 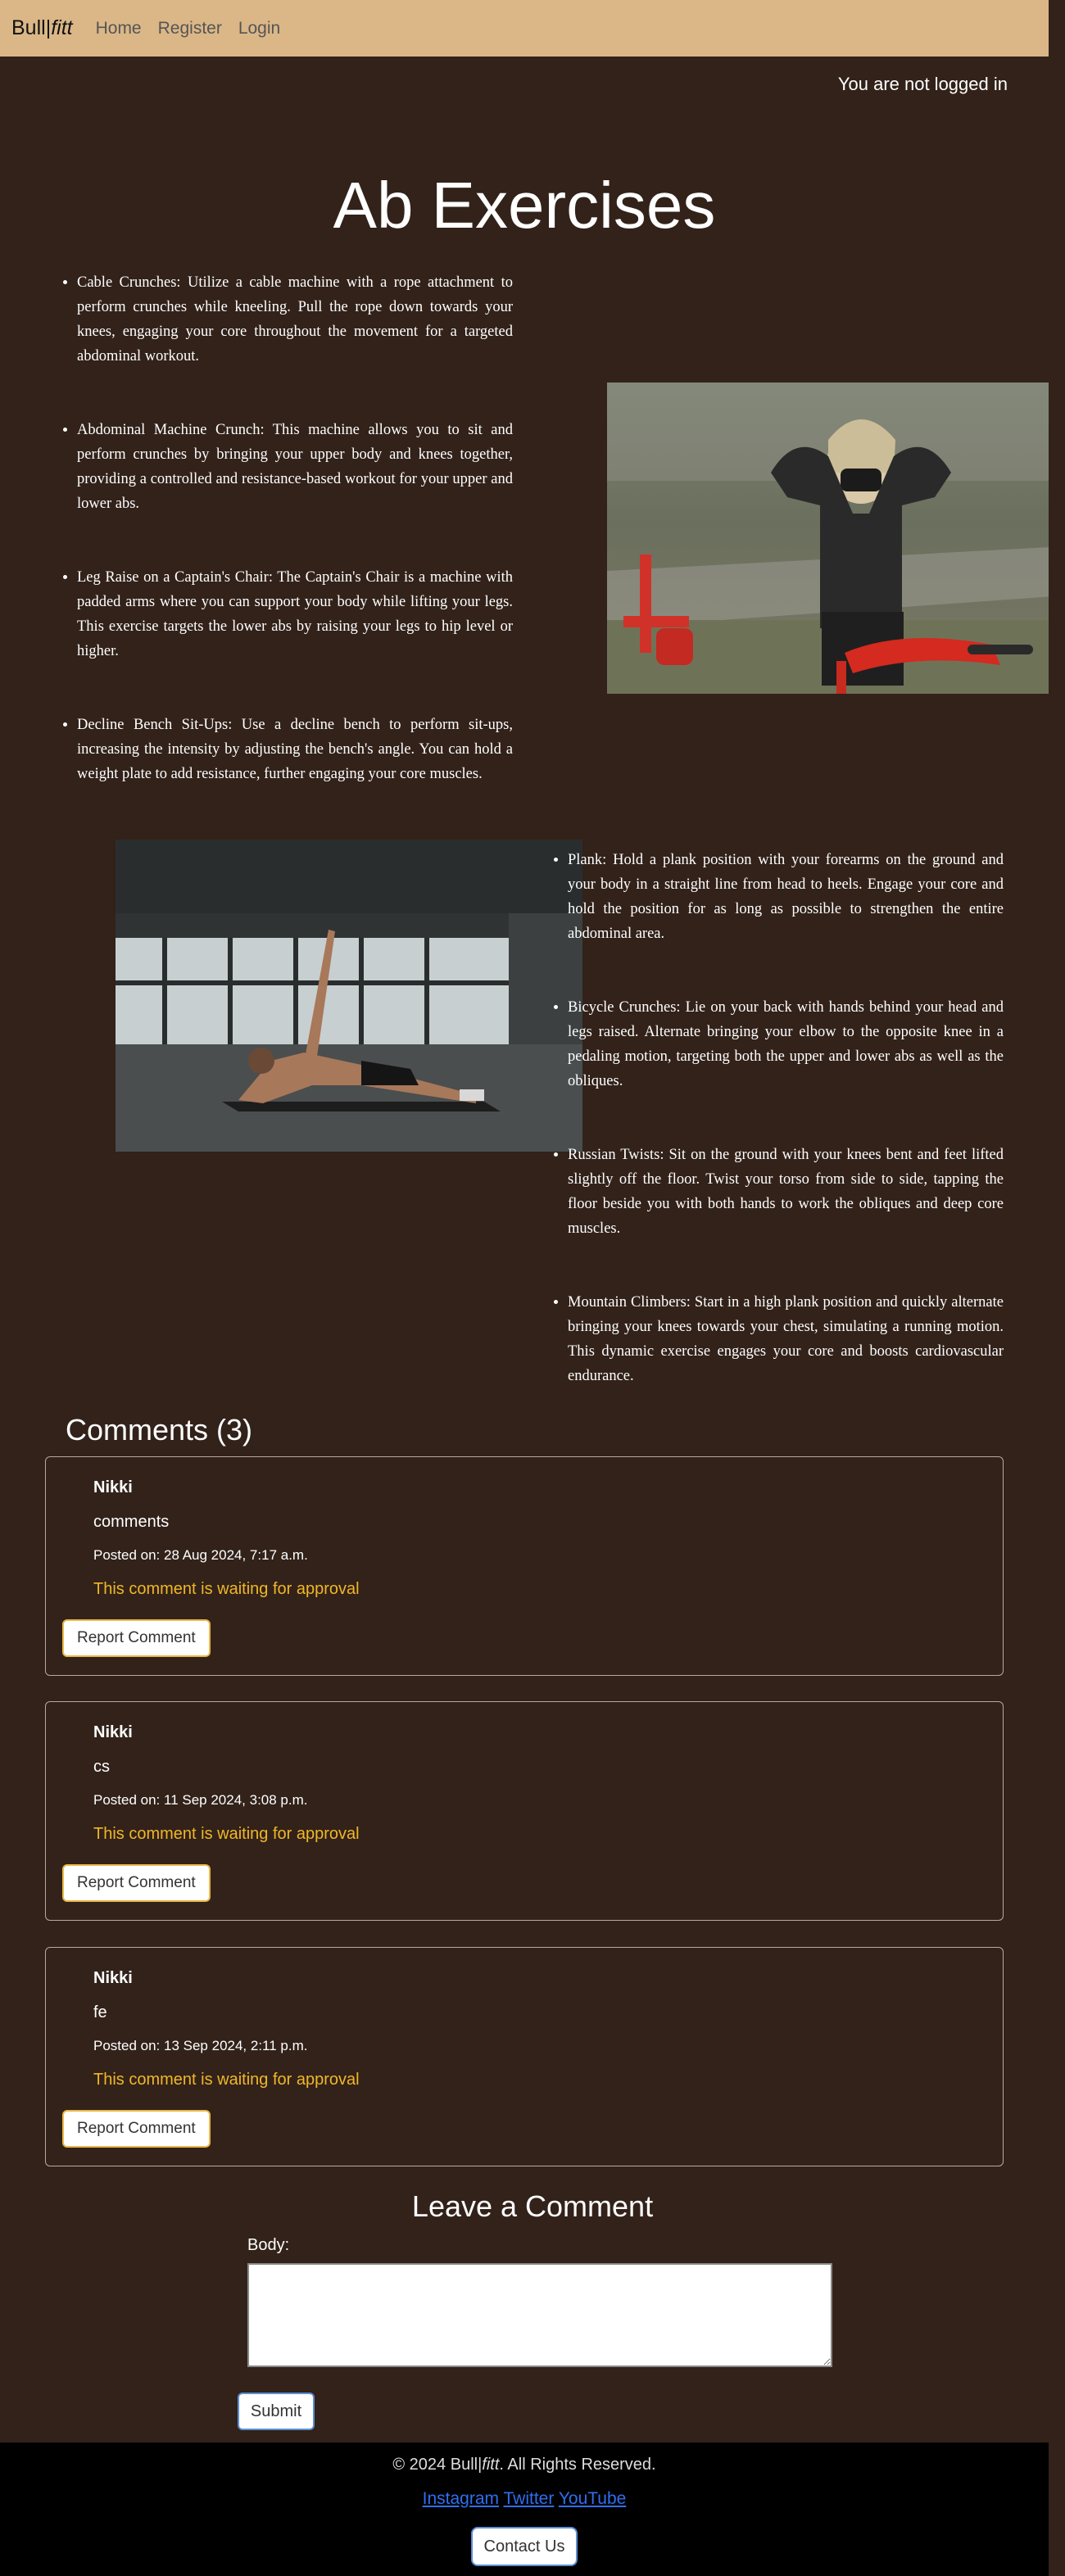 What do you see at coordinates (200, 2045) in the screenshot?
I see `comment-date: Posted on: 13 Sep 2024, 2:11 p.m.` at bounding box center [200, 2045].